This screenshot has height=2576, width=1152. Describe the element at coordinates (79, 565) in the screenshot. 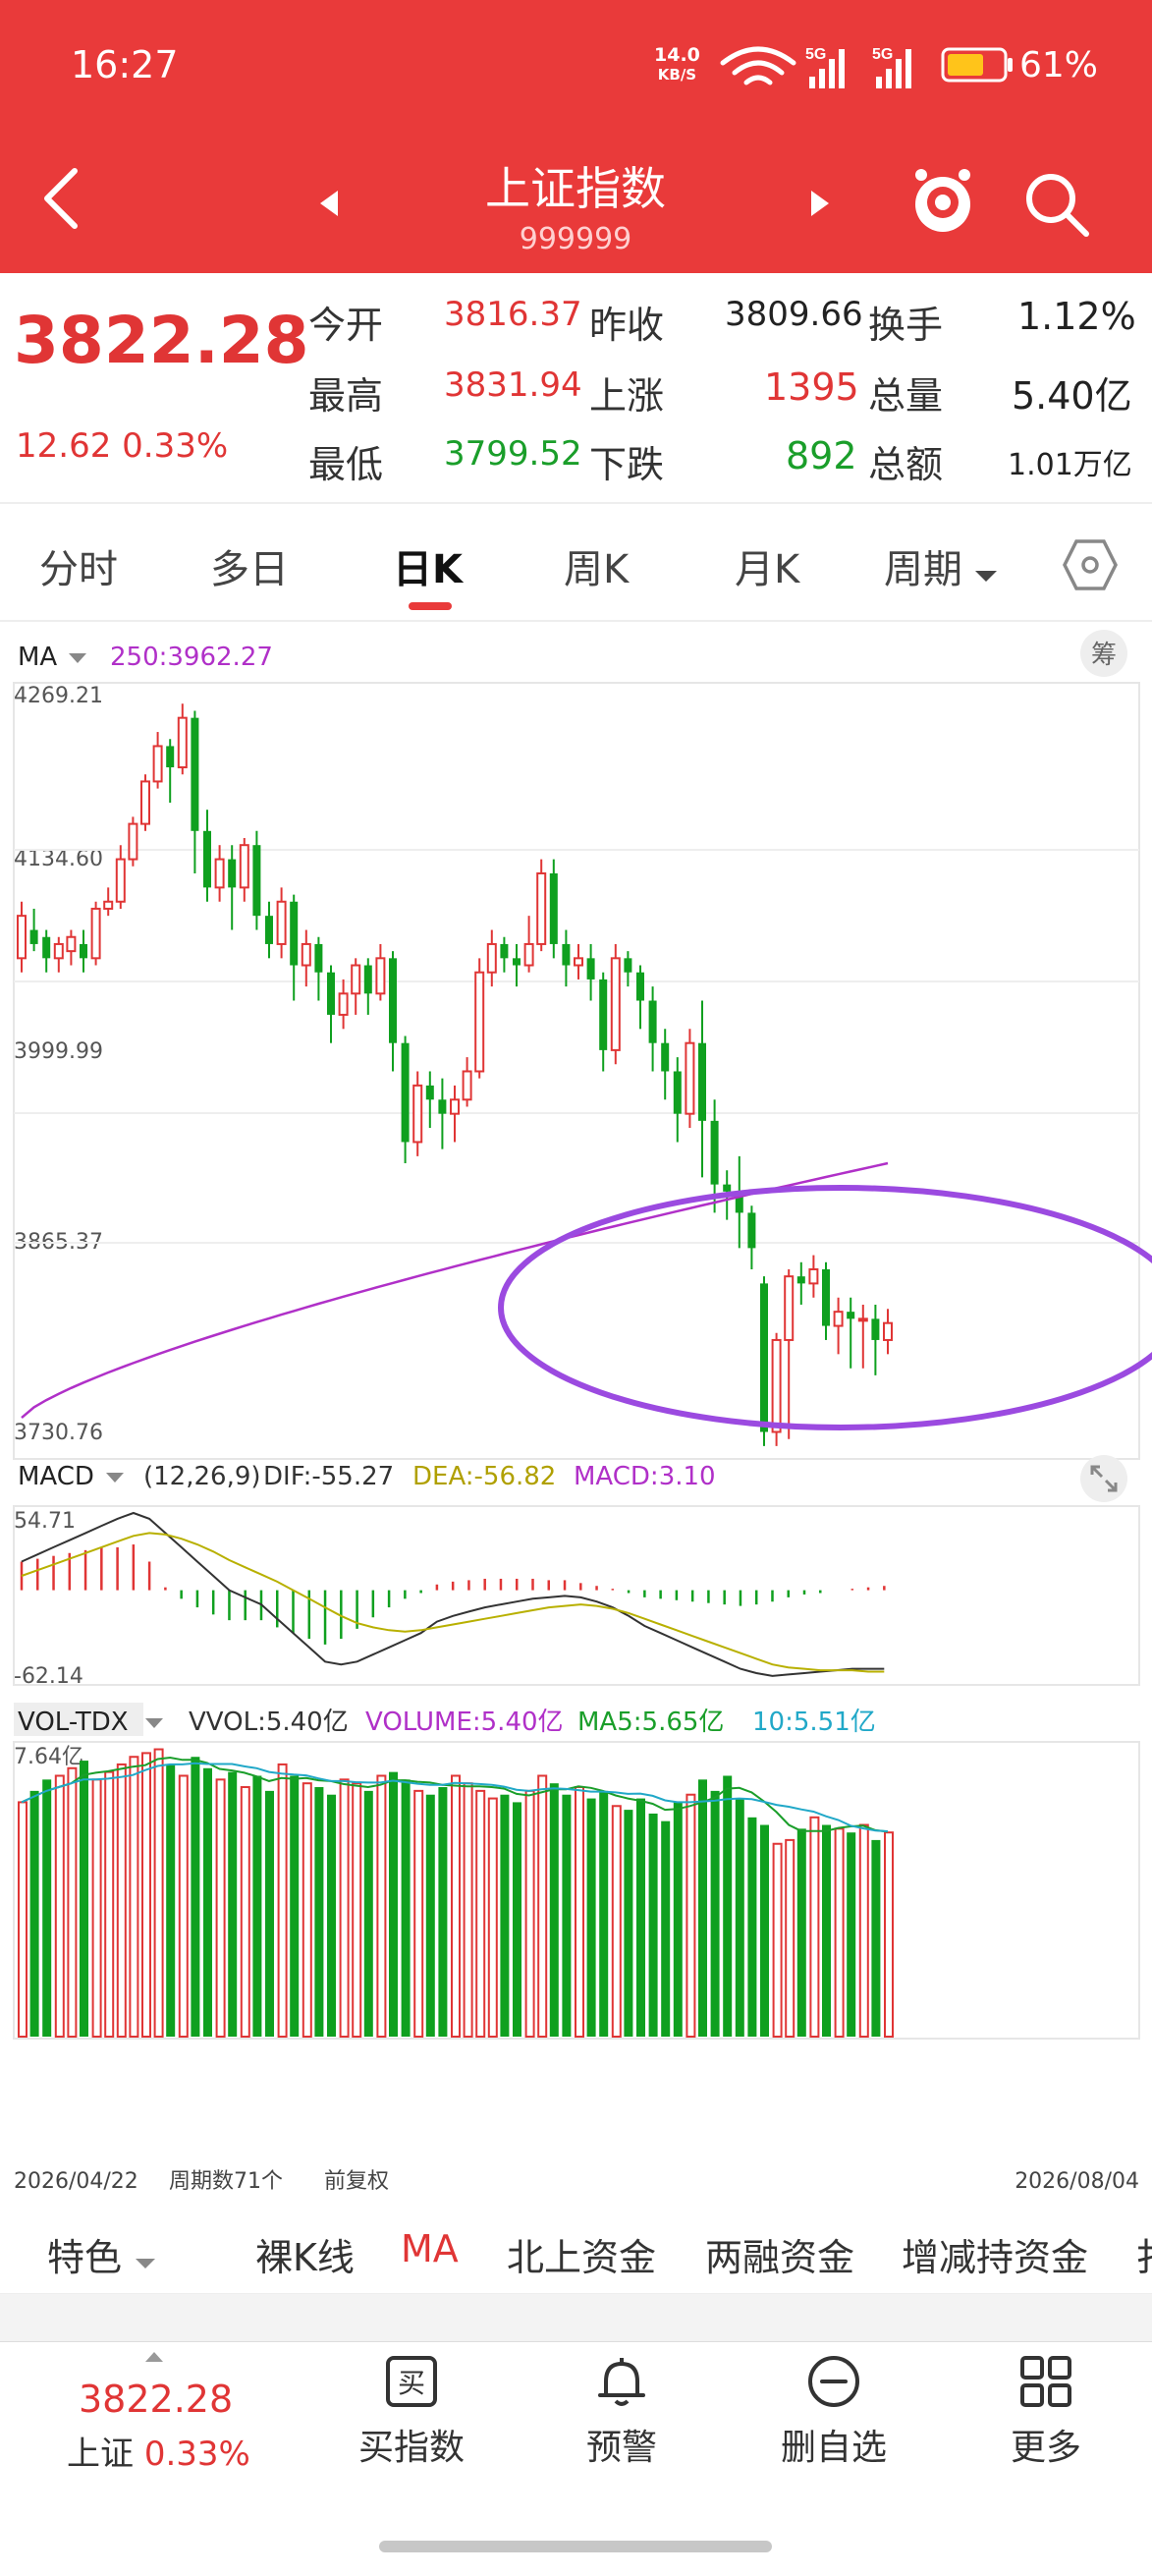

I see `tab-intraday: 分时` at that location.